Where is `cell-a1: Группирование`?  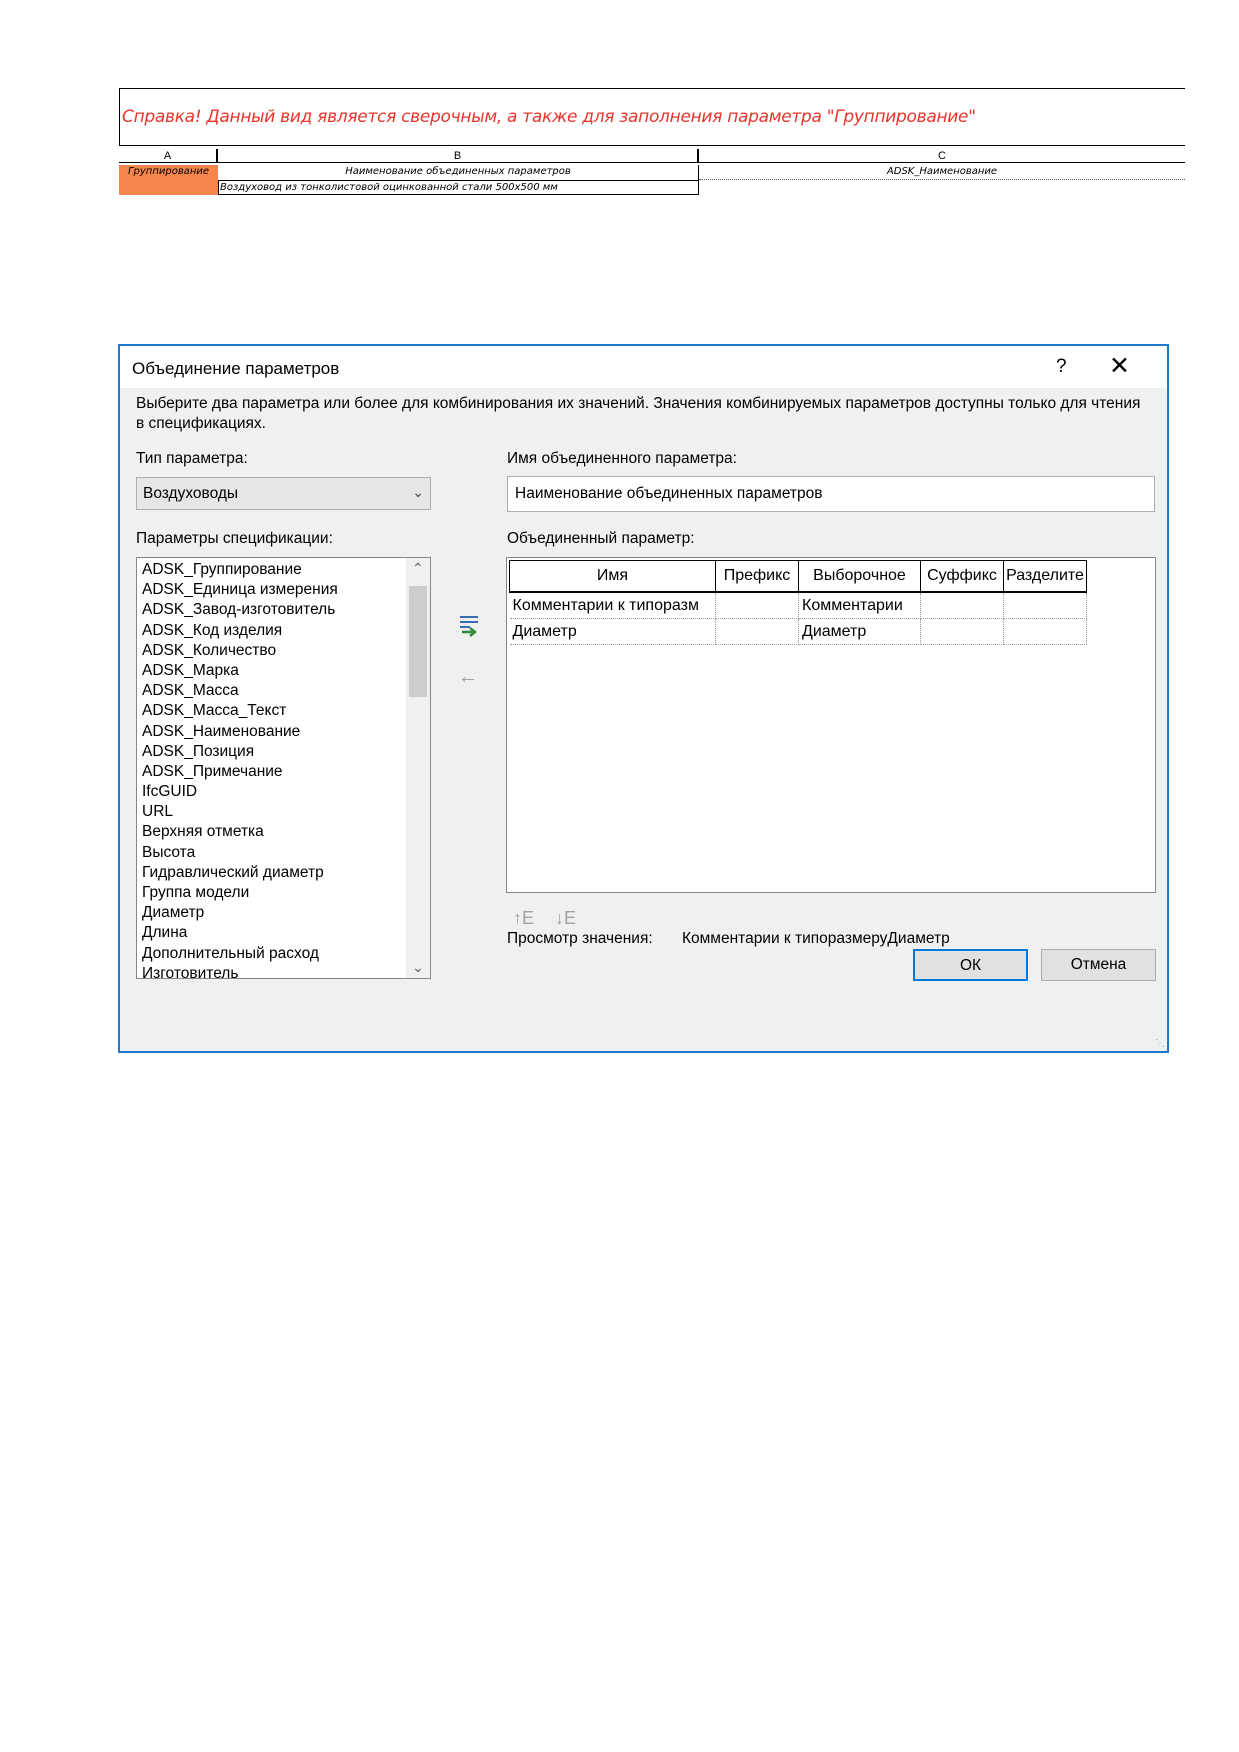 cell-a1: Группирование is located at coordinates (168, 172).